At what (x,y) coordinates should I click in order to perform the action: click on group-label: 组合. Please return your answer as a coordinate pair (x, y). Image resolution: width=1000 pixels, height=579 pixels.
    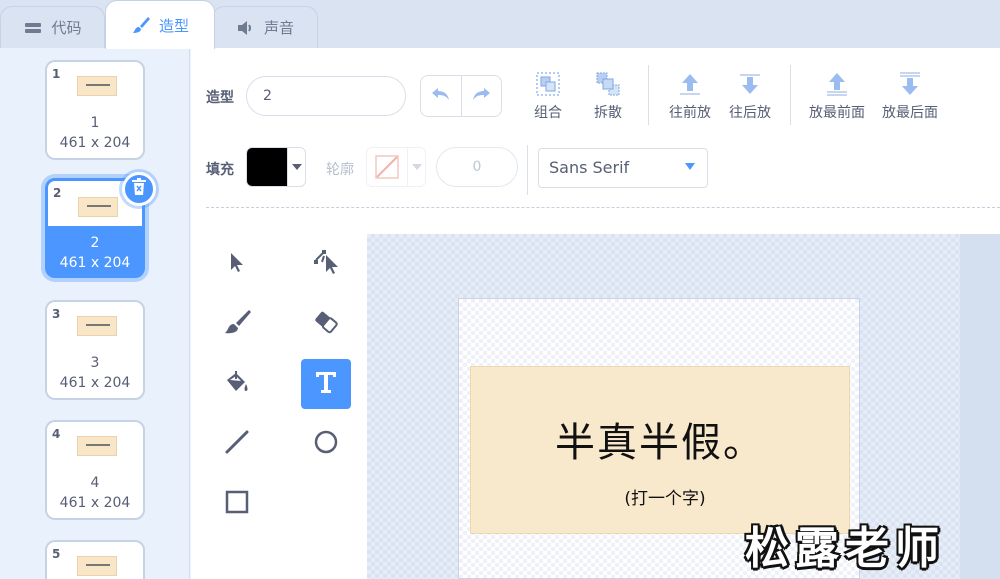
    Looking at the image, I should click on (548, 113).